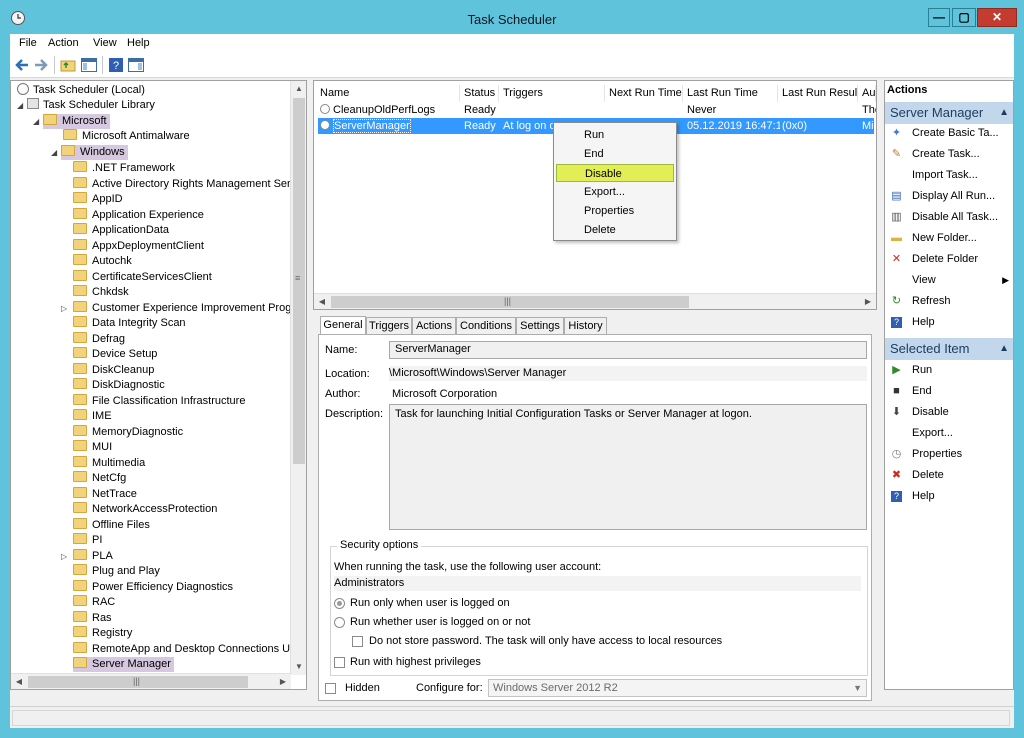  What do you see at coordinates (100, 339) in the screenshot?
I see `tree-folder-item: Defrag` at bounding box center [100, 339].